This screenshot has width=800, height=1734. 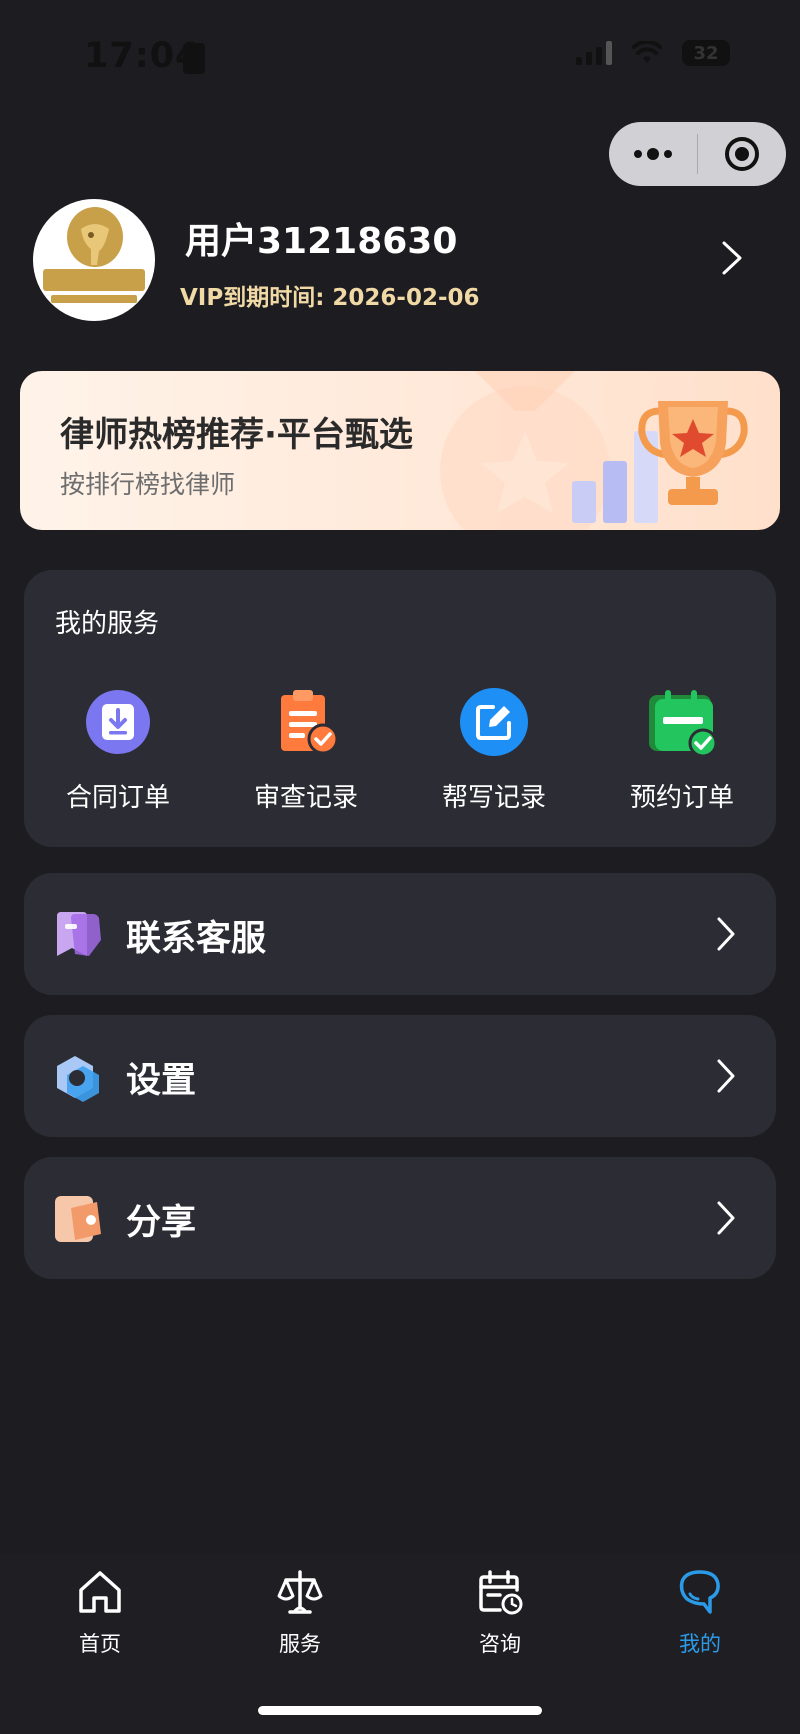 I want to click on calendar-check-icon, so click(x=683, y=724).